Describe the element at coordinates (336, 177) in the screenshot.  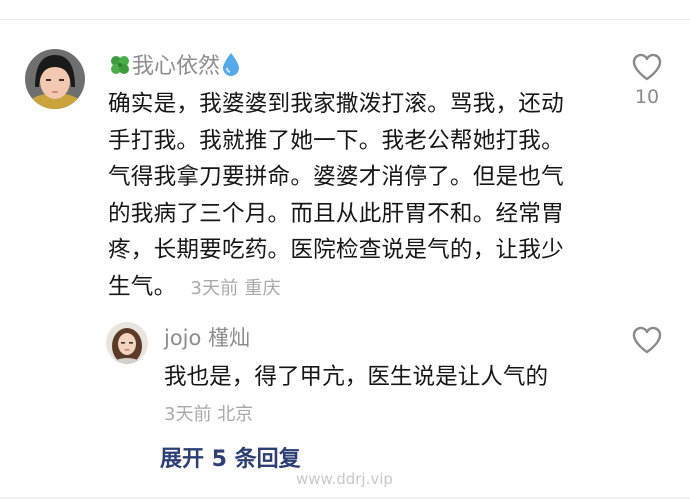
I see `comment-line: 气得我拿刀要拼命。婆婆才消停了。但是也气` at that location.